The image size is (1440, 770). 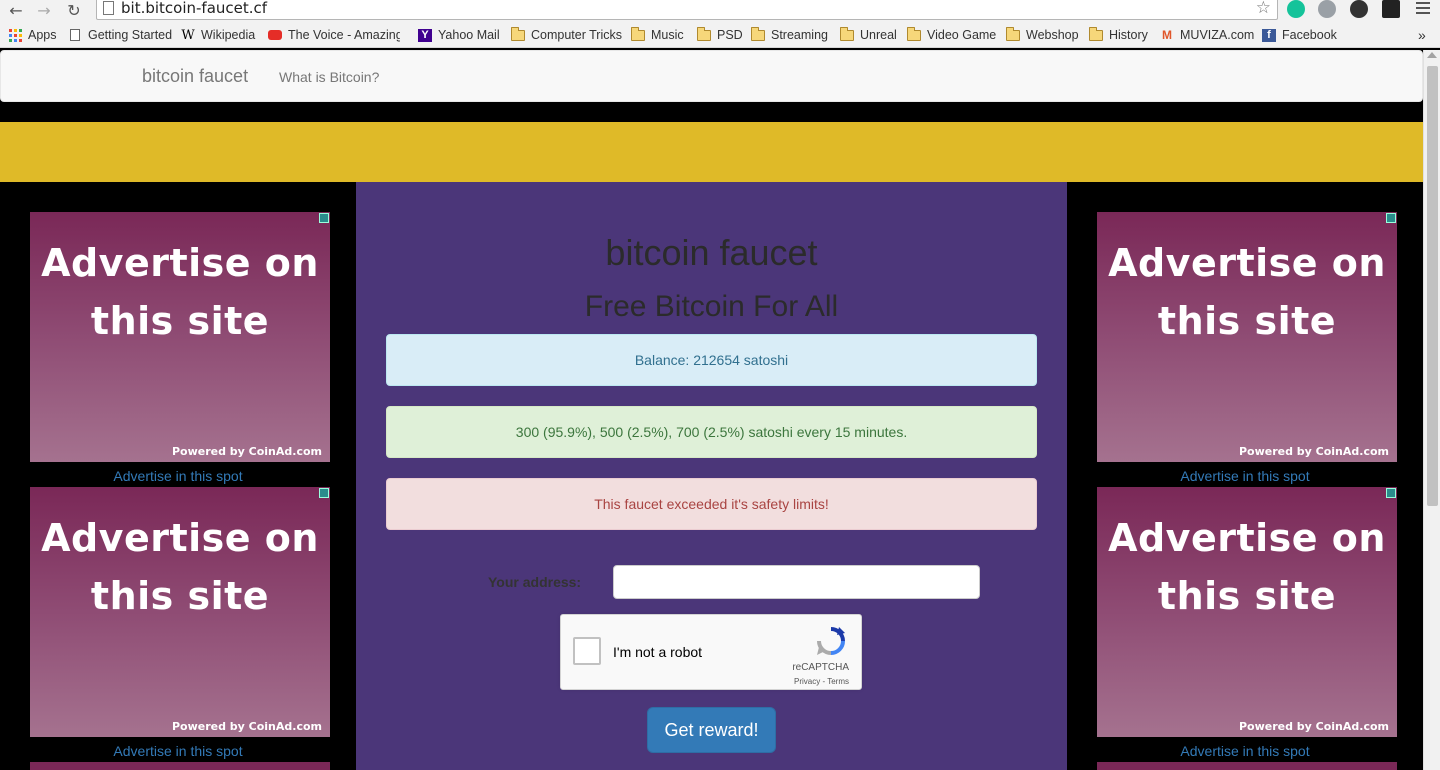 What do you see at coordinates (1327, 9) in the screenshot?
I see `globe-icon` at bounding box center [1327, 9].